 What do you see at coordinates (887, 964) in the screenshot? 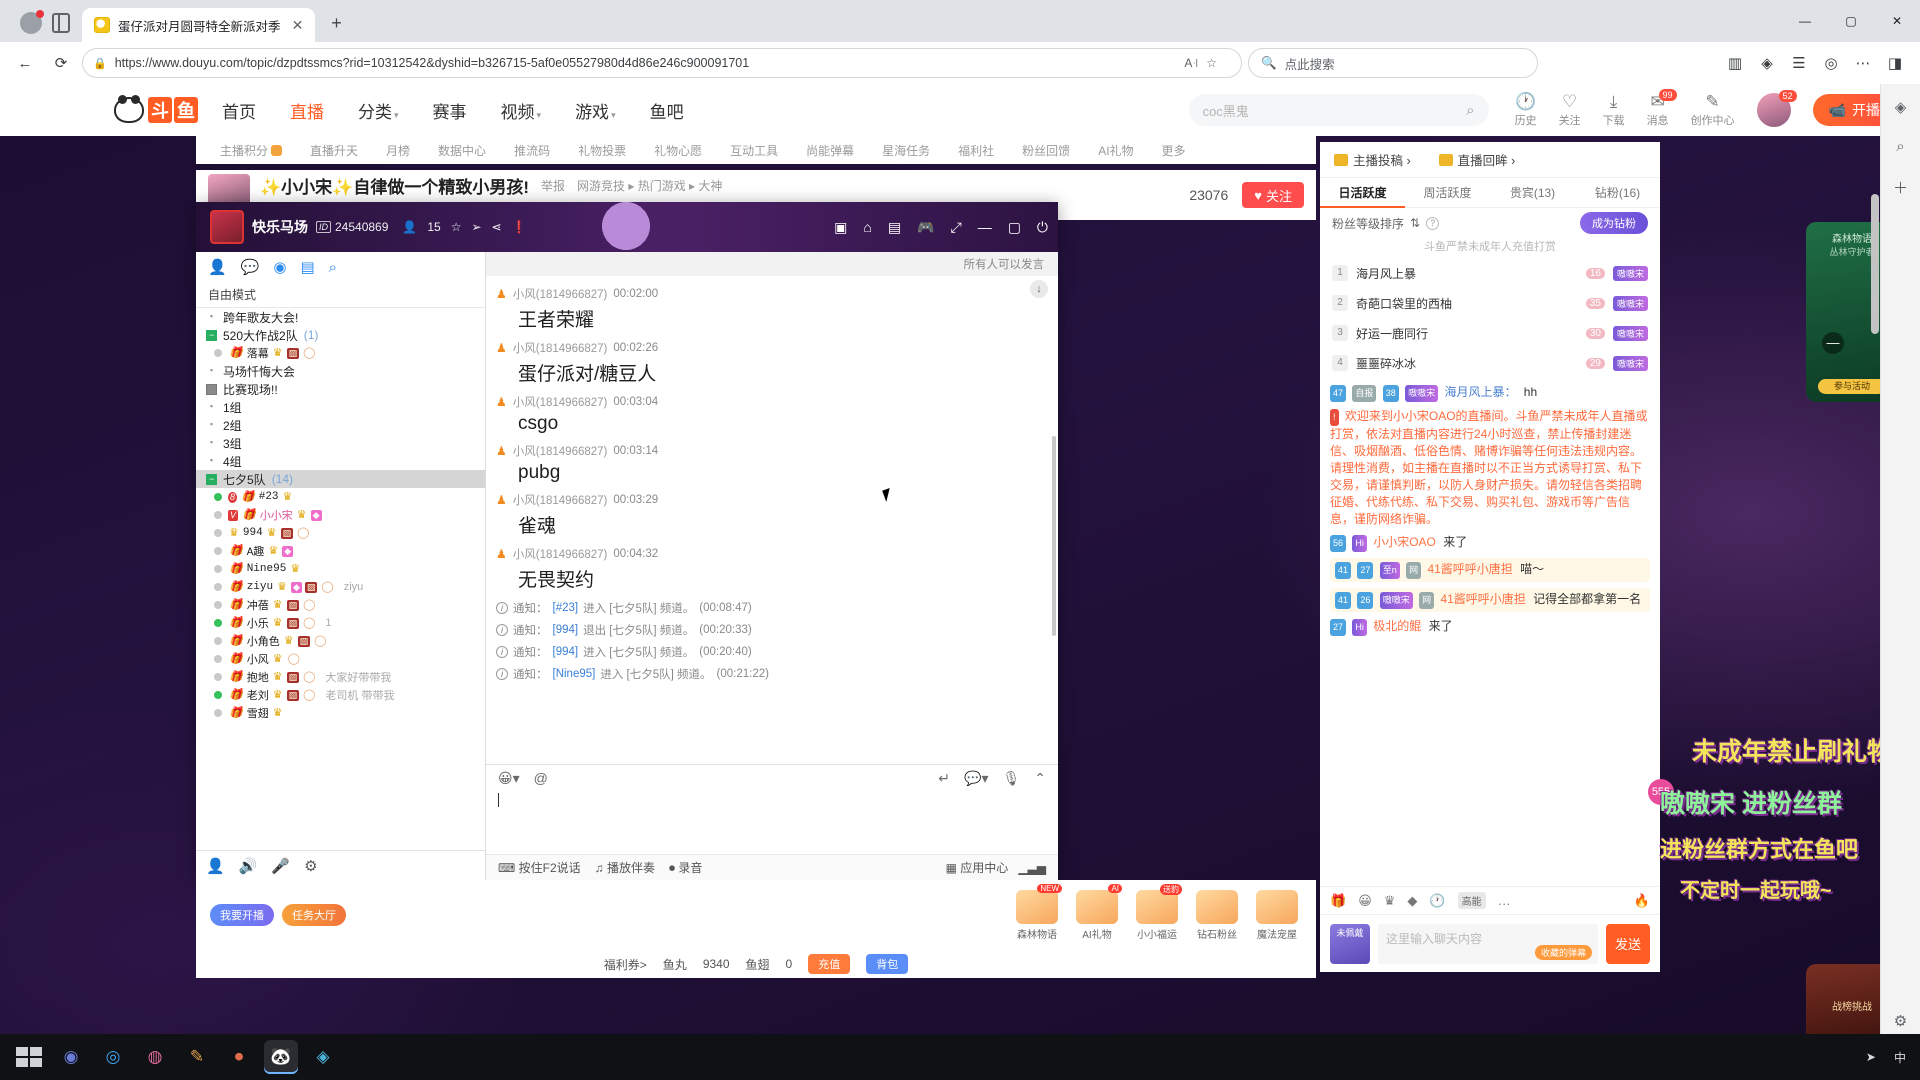
I see `backpack-button: 背包` at bounding box center [887, 964].